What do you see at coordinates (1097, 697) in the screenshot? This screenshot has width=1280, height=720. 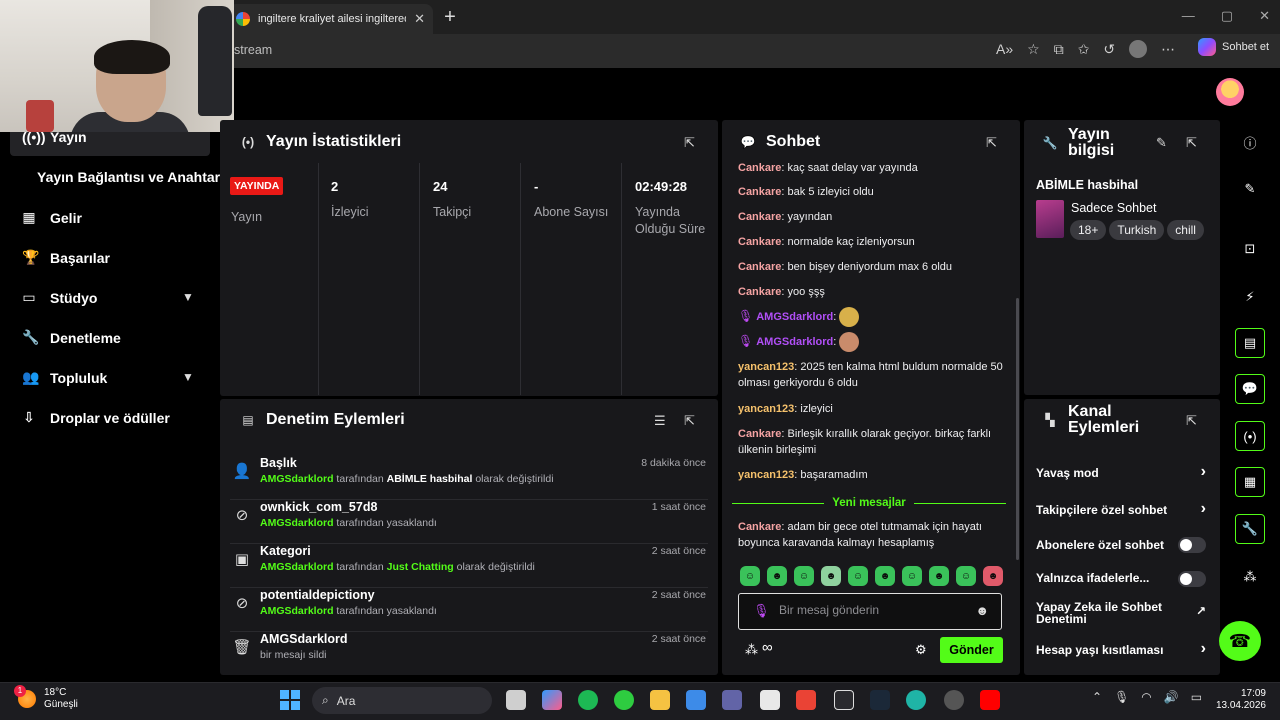 I see `chevron-up-icon: ⌃` at bounding box center [1097, 697].